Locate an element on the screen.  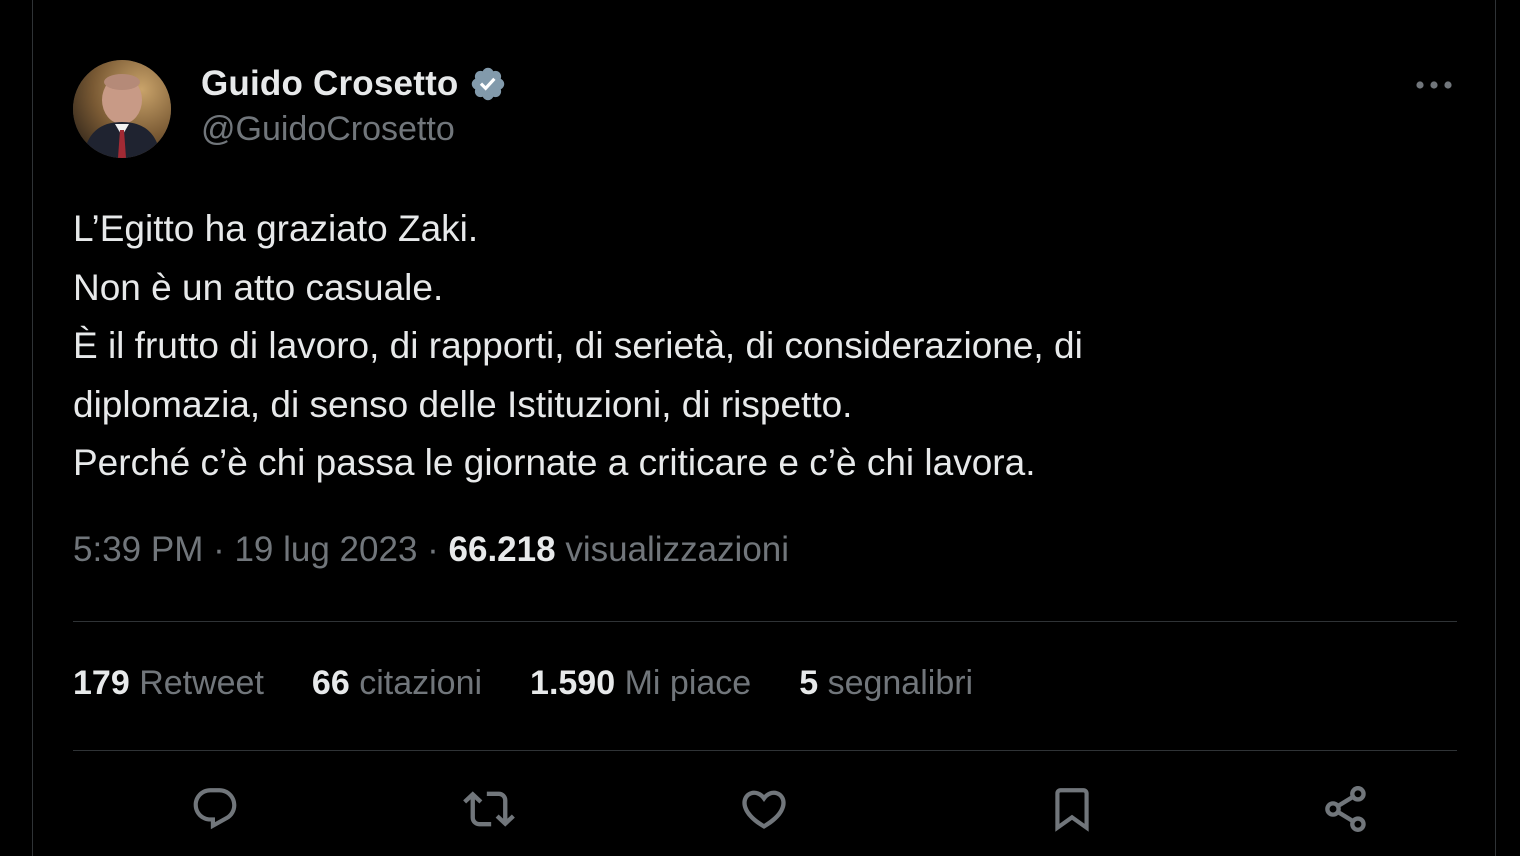
stat-label: segnalibri is located at coordinates (900, 683).